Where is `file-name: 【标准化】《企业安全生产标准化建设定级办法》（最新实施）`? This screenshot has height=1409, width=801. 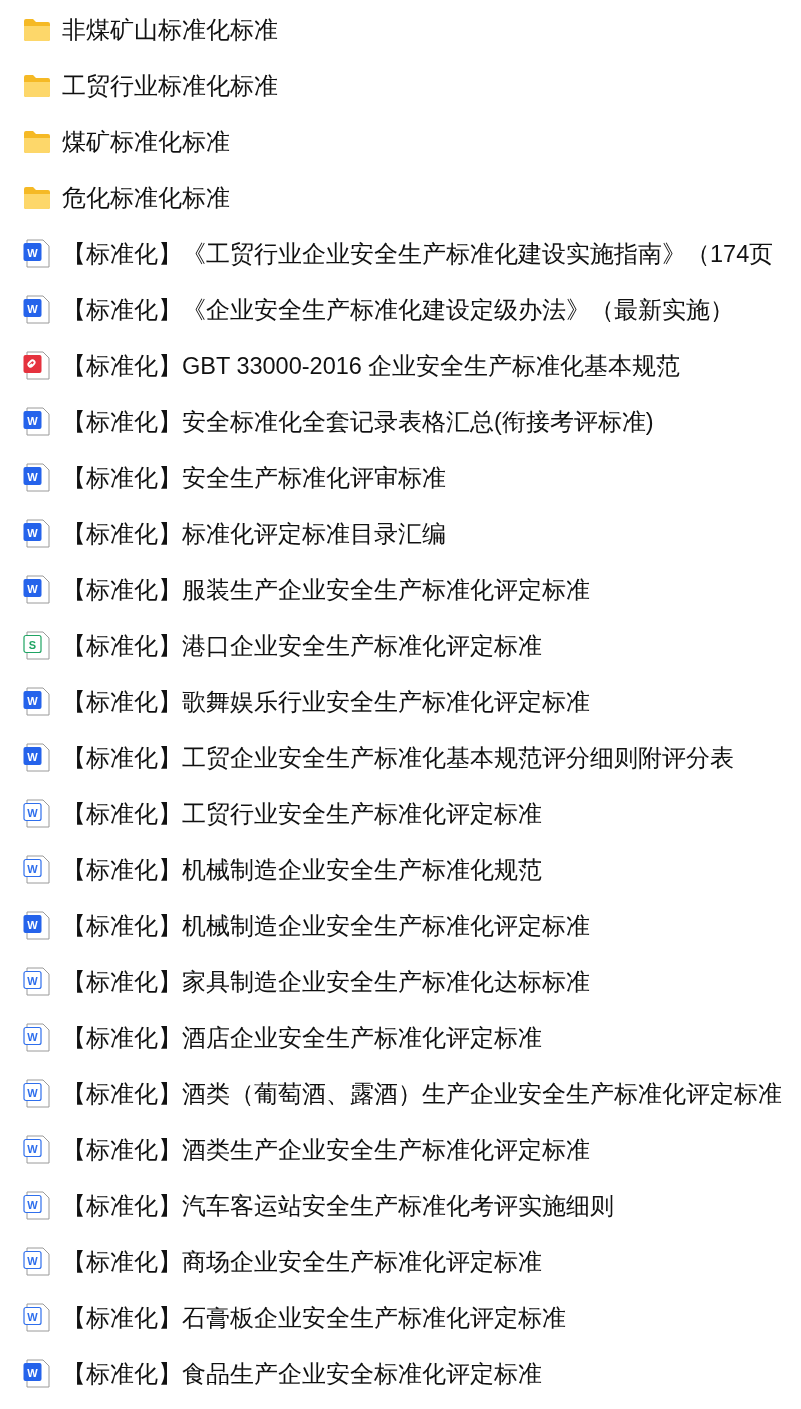 file-name: 【标准化】《企业安全生产标准化建设定级办法》（最新实施） is located at coordinates (398, 310).